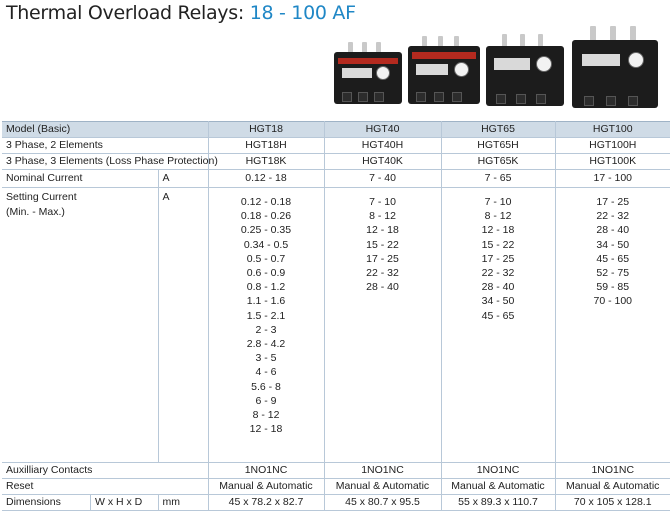 This screenshot has width=672, height=511. What do you see at coordinates (498, 161) in the screenshot?
I see `cell: HGT65K` at bounding box center [498, 161].